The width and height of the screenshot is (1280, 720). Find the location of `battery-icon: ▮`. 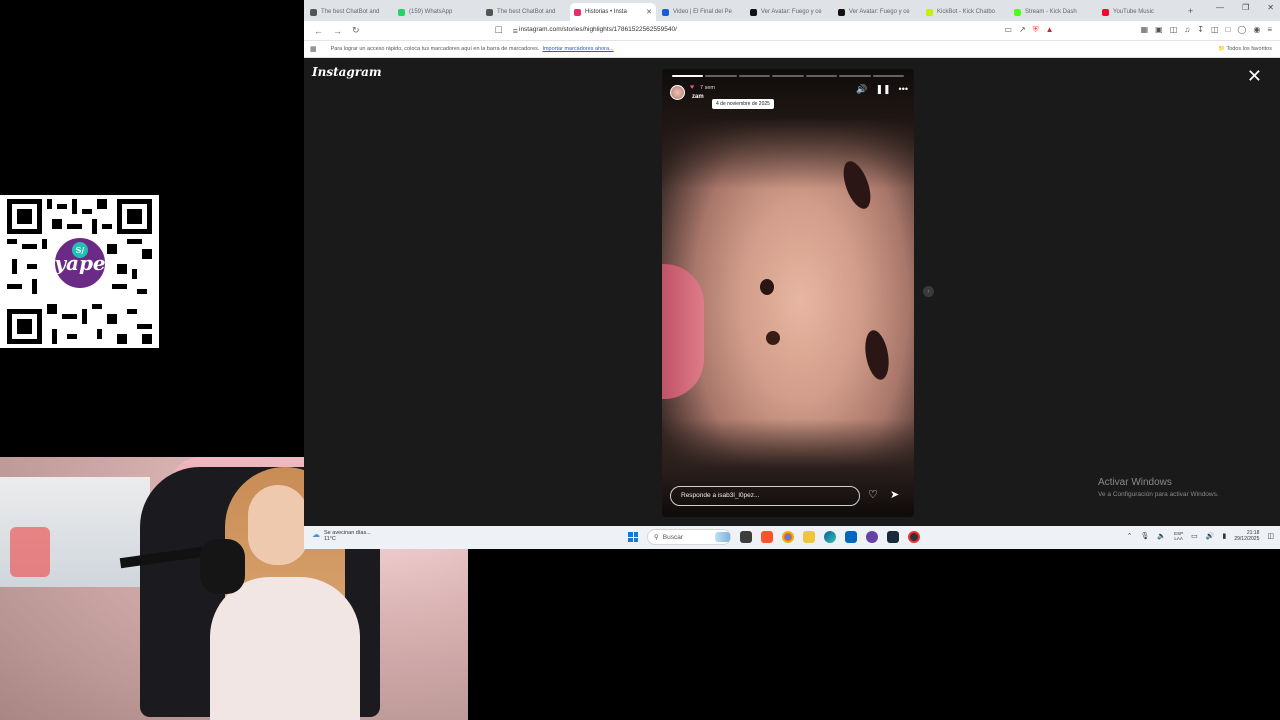

battery-icon: ▮ is located at coordinates (1224, 536).